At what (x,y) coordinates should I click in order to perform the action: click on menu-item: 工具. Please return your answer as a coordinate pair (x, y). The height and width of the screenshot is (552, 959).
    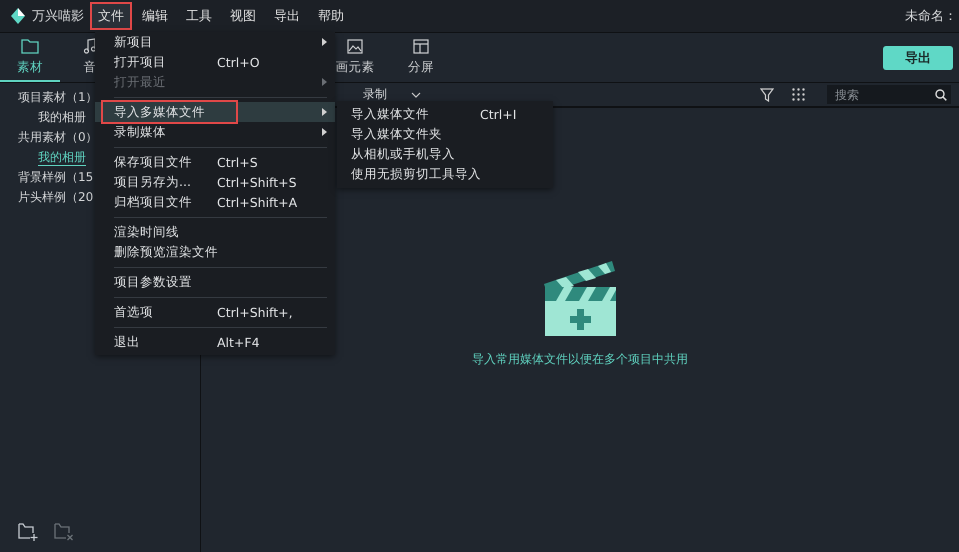
    Looking at the image, I should click on (199, 16).